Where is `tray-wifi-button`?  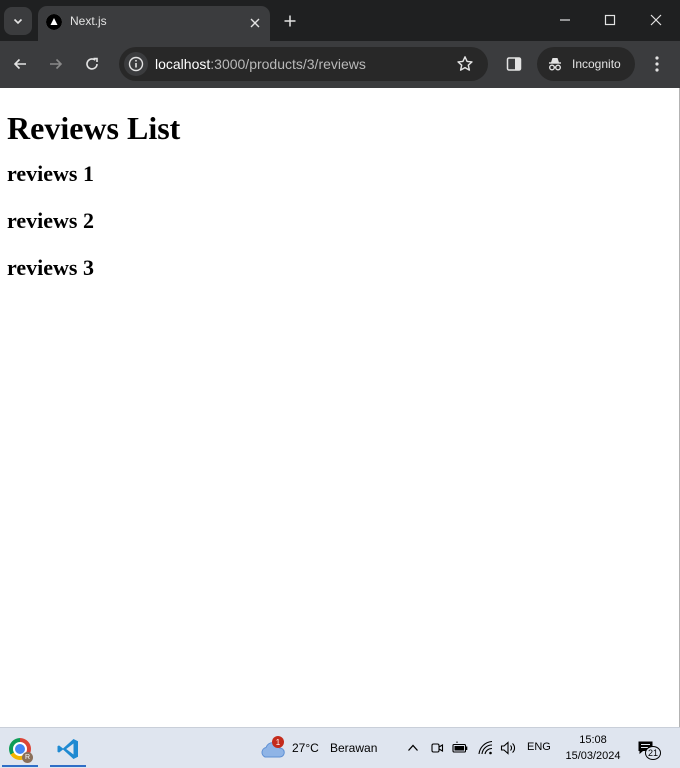 tray-wifi-button is located at coordinates (486, 748).